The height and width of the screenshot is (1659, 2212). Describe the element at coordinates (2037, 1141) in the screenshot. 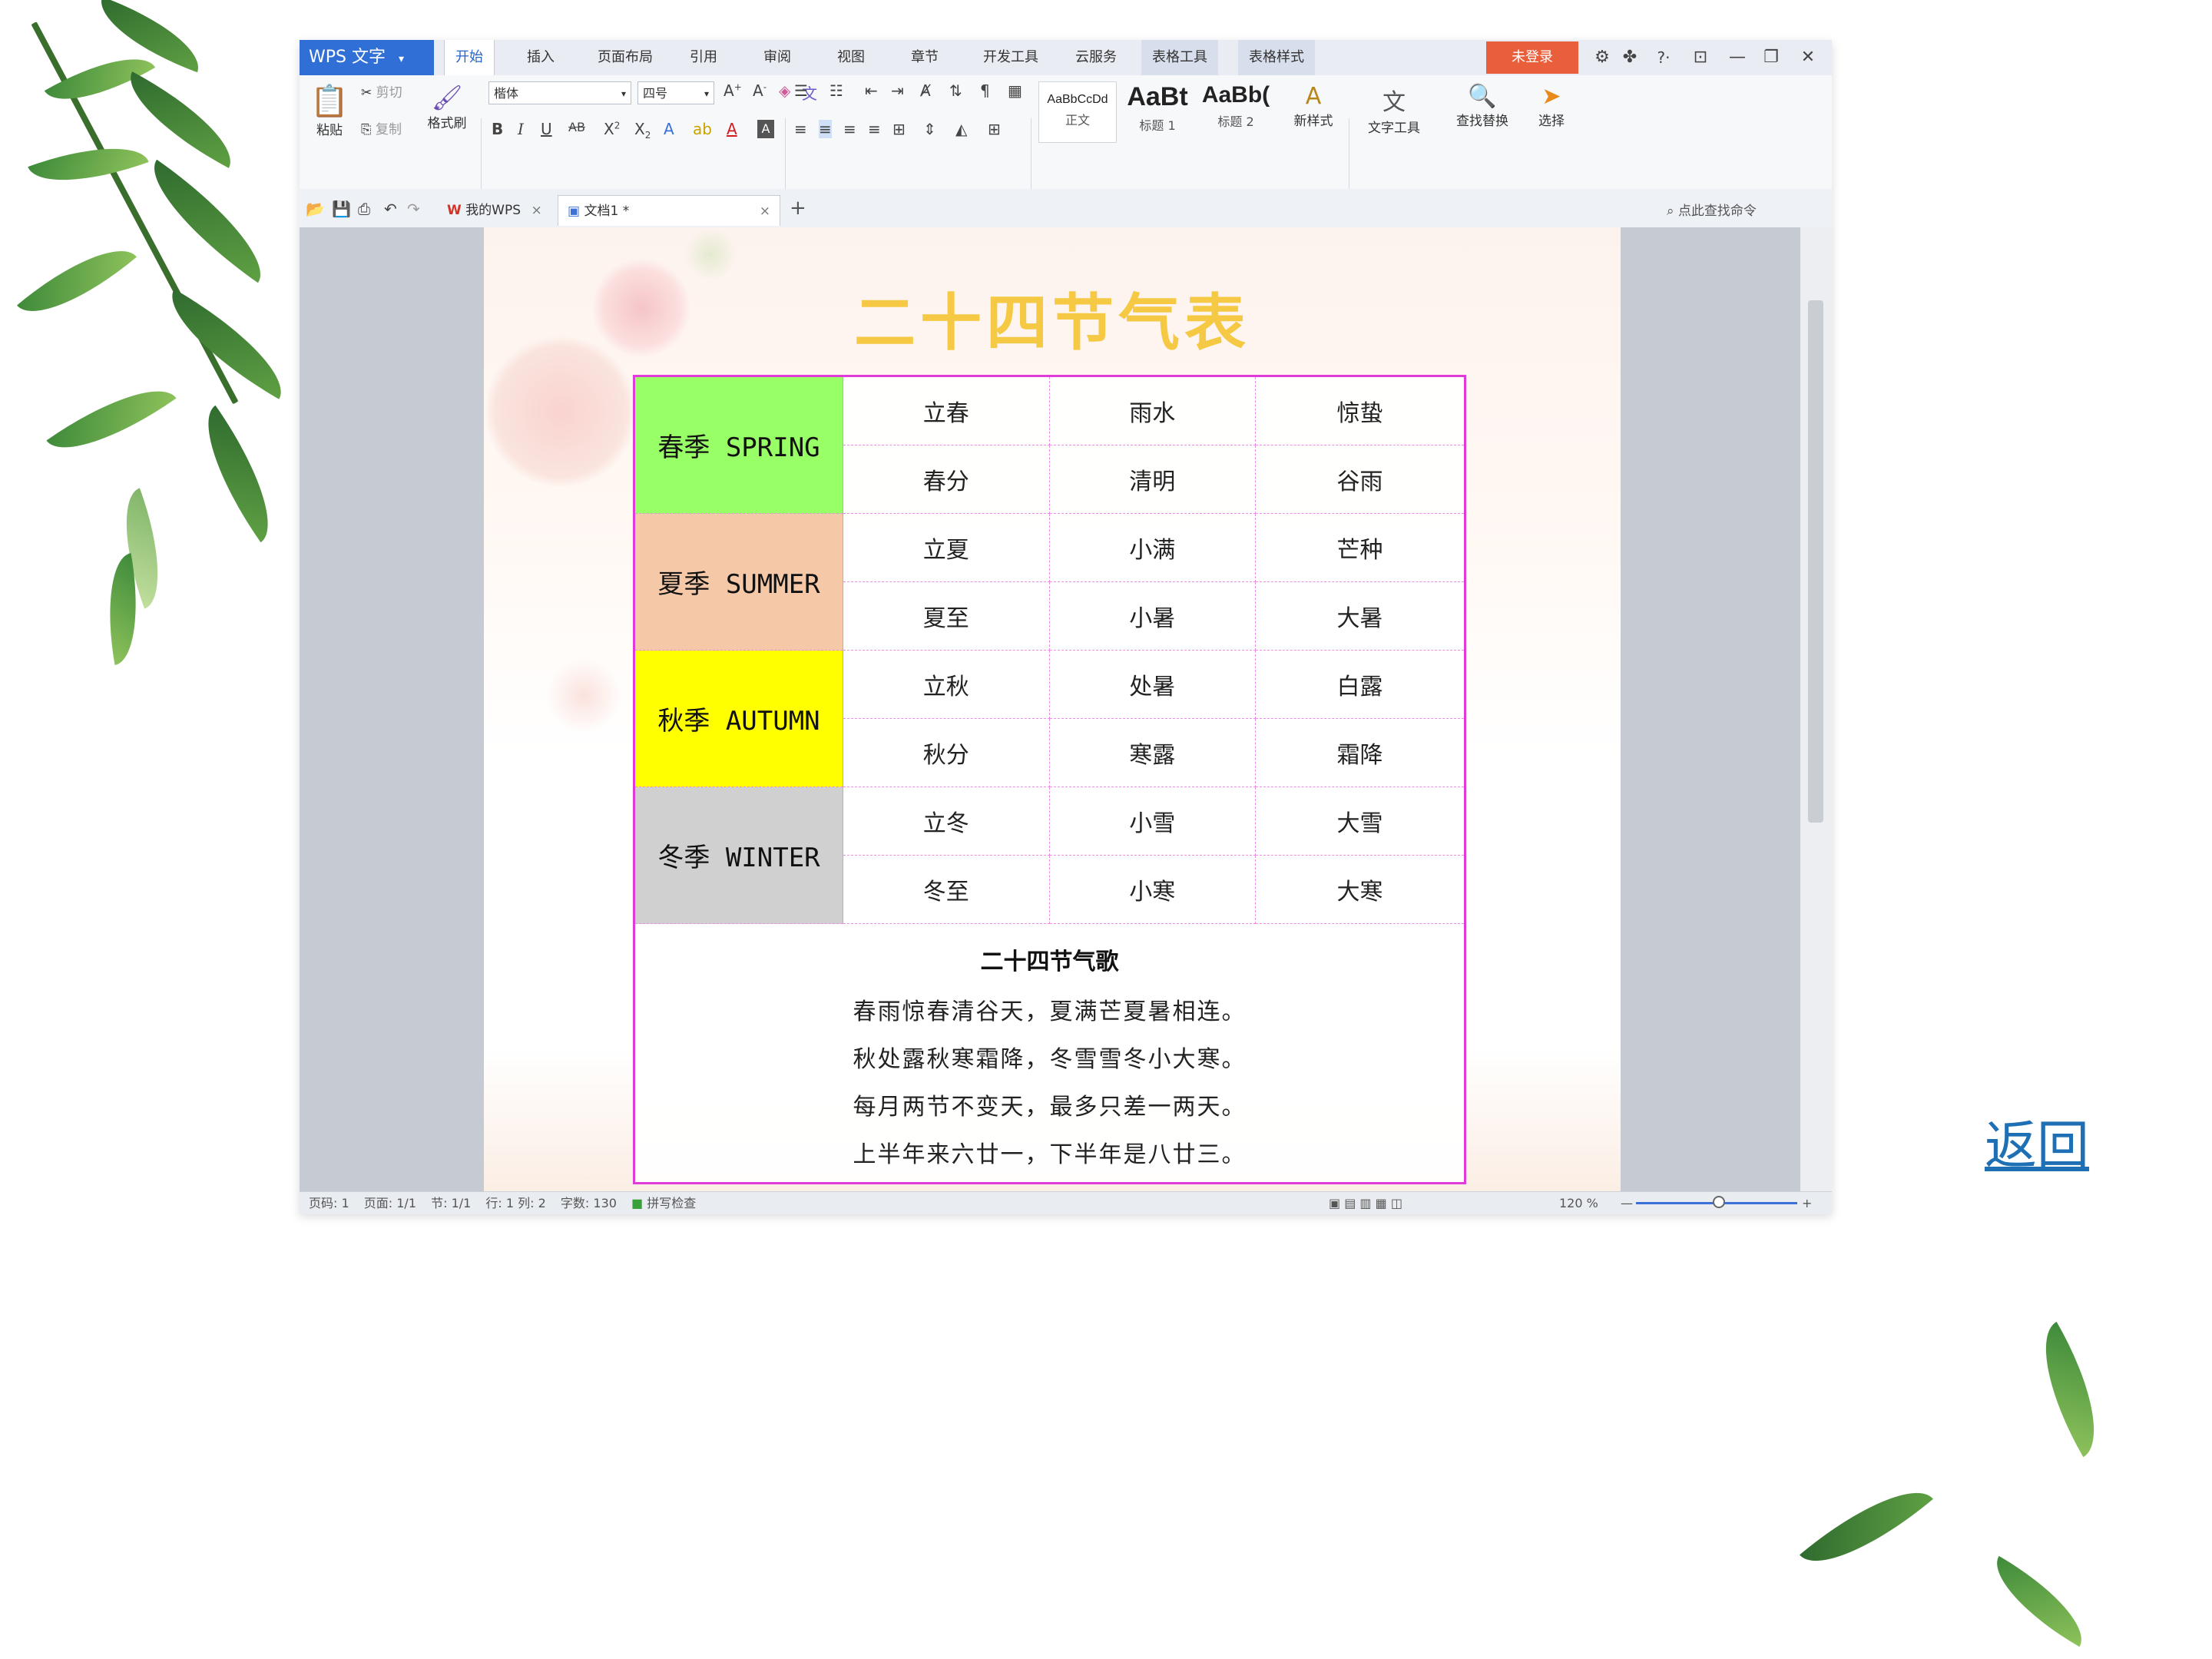

I see `return-link: 返回` at that location.